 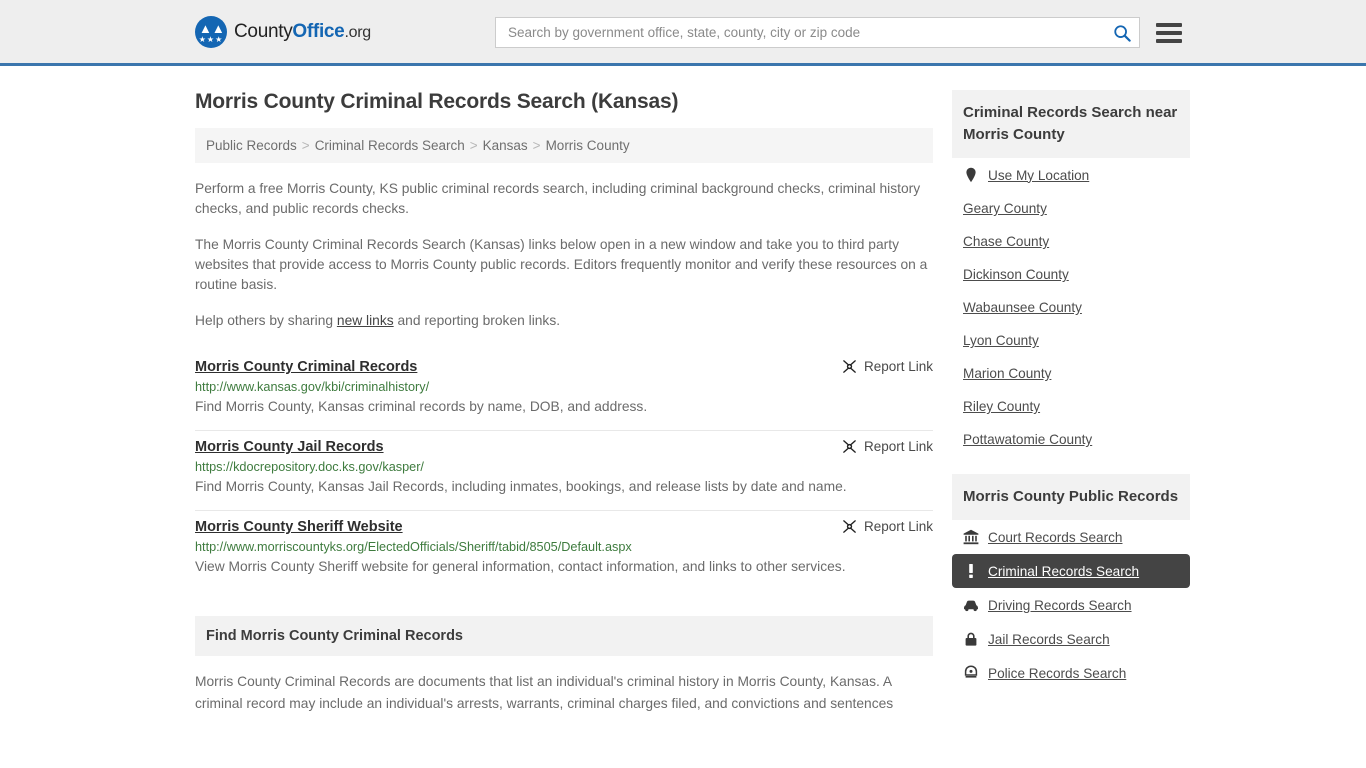 I want to click on result-title-link: Morris County Criminal Records, so click(x=306, y=367).